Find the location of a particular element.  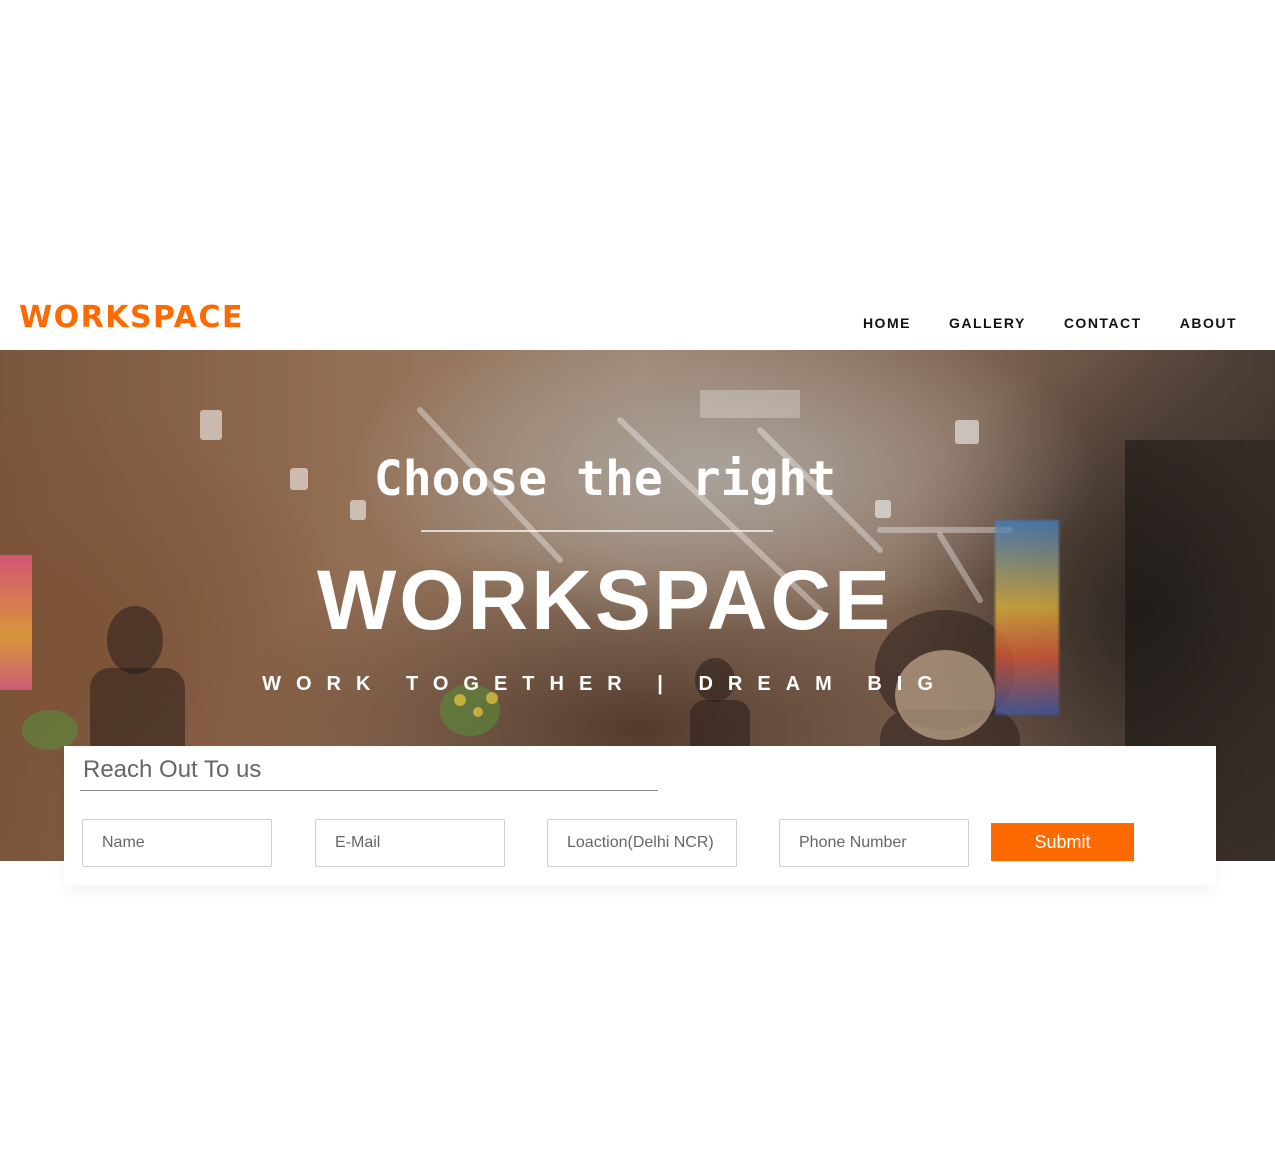

email-field is located at coordinates (410, 843).